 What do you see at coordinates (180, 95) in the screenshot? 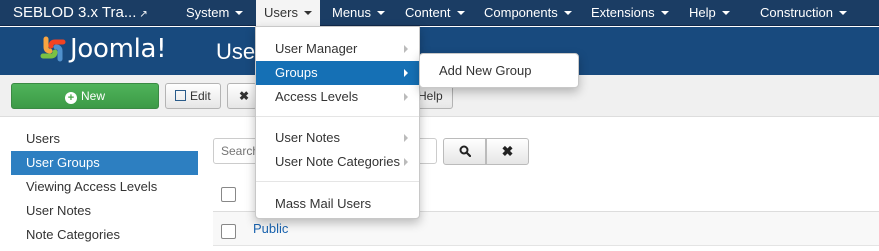
I see `edit-icon` at bounding box center [180, 95].